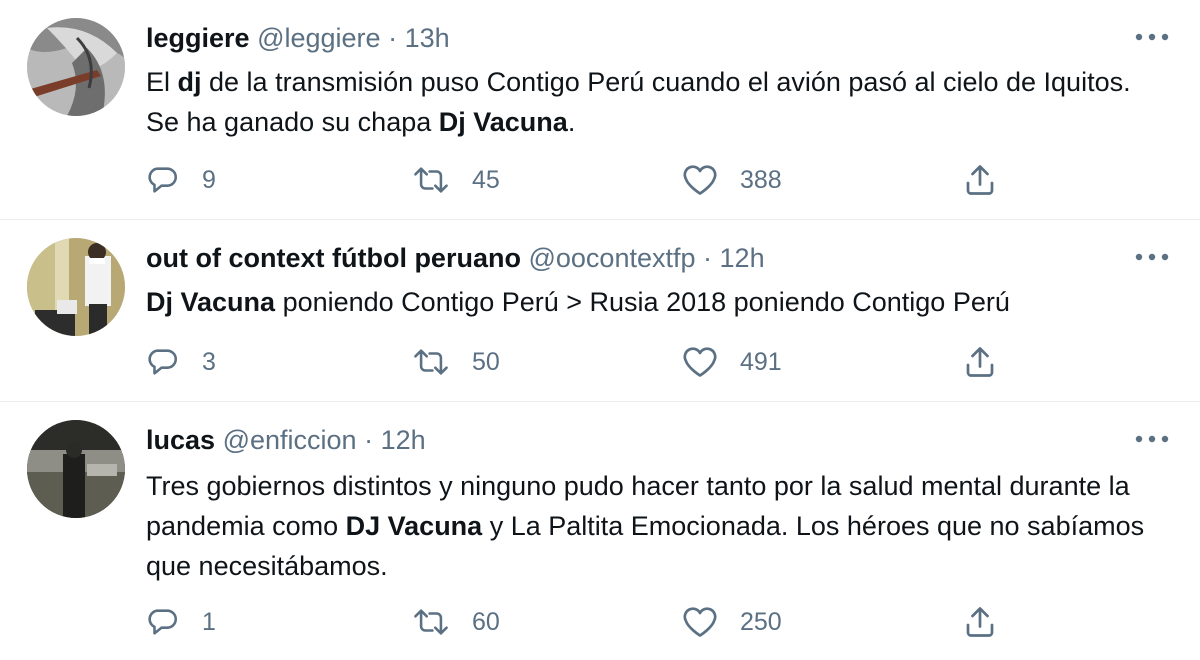  What do you see at coordinates (290, 440) in the screenshot?
I see `user-handle: @enficcion` at bounding box center [290, 440].